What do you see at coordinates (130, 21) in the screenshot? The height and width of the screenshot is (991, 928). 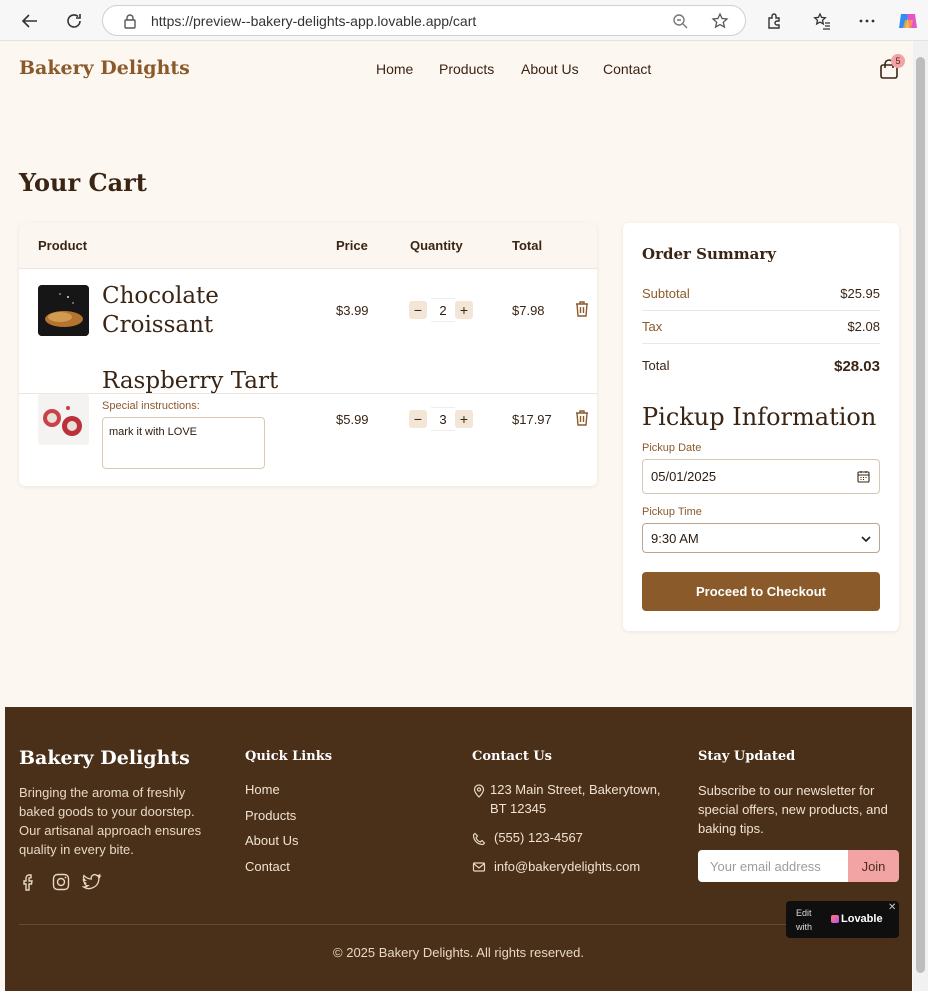 I see `lock-icon` at bounding box center [130, 21].